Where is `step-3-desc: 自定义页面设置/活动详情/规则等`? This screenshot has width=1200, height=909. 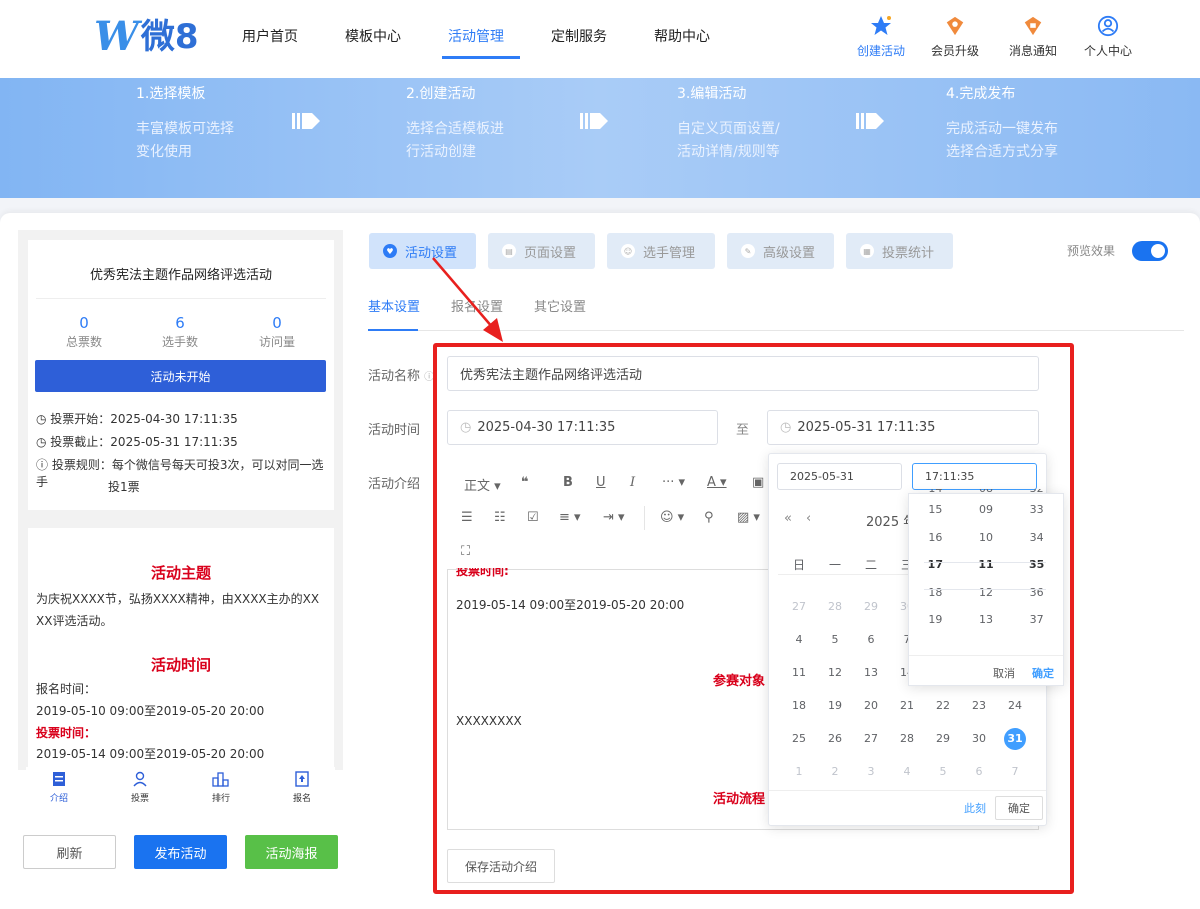 step-3-desc: 自定义页面设置/活动详情/规则等 is located at coordinates (728, 140).